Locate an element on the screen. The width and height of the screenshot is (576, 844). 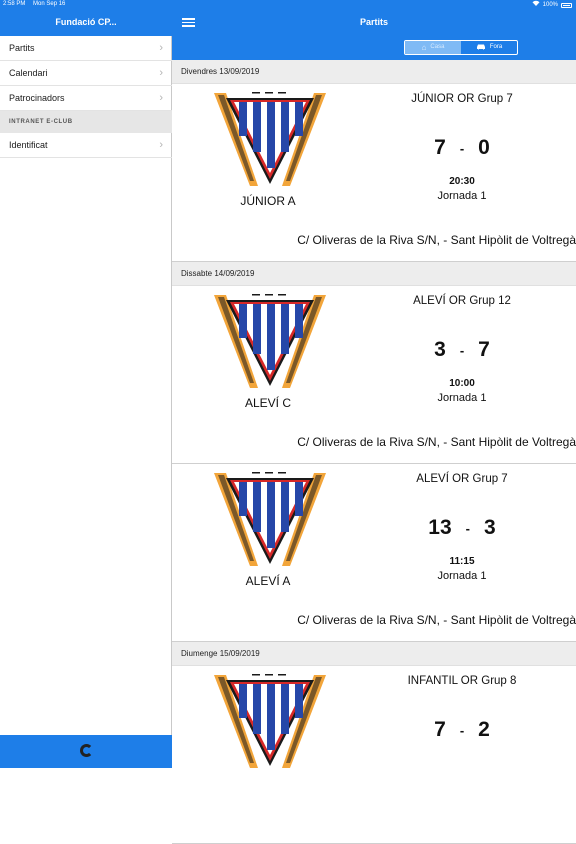
sidebar-item-label: Partits is located at coordinates (22, 48).